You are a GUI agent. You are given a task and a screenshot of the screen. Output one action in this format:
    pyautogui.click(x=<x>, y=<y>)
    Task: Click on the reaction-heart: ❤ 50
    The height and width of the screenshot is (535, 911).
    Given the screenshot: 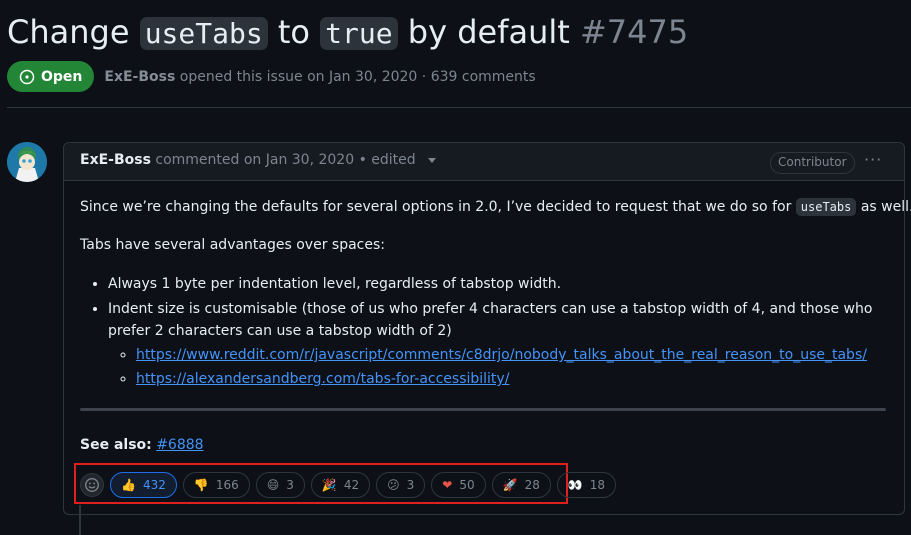 What is the action you would take?
    pyautogui.click(x=458, y=485)
    